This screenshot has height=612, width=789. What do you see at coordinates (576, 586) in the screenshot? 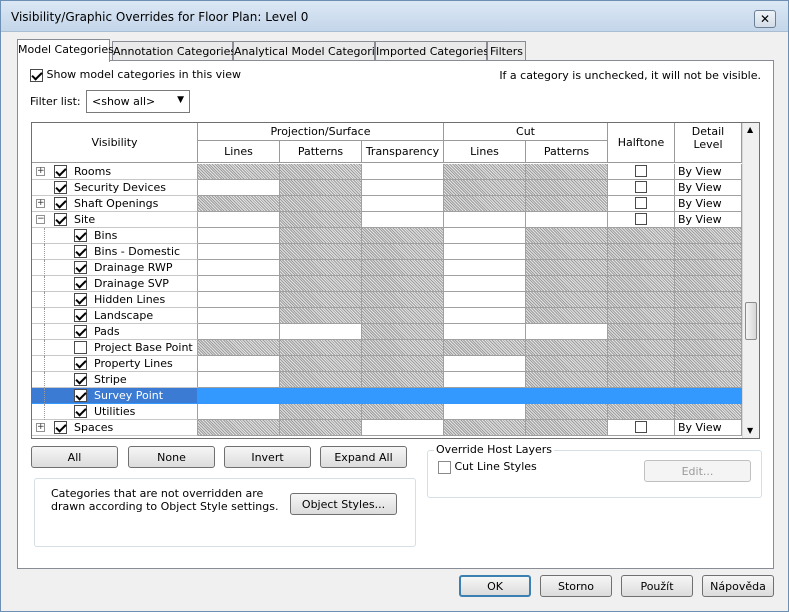
I see `cancel-button: Storno` at bounding box center [576, 586].